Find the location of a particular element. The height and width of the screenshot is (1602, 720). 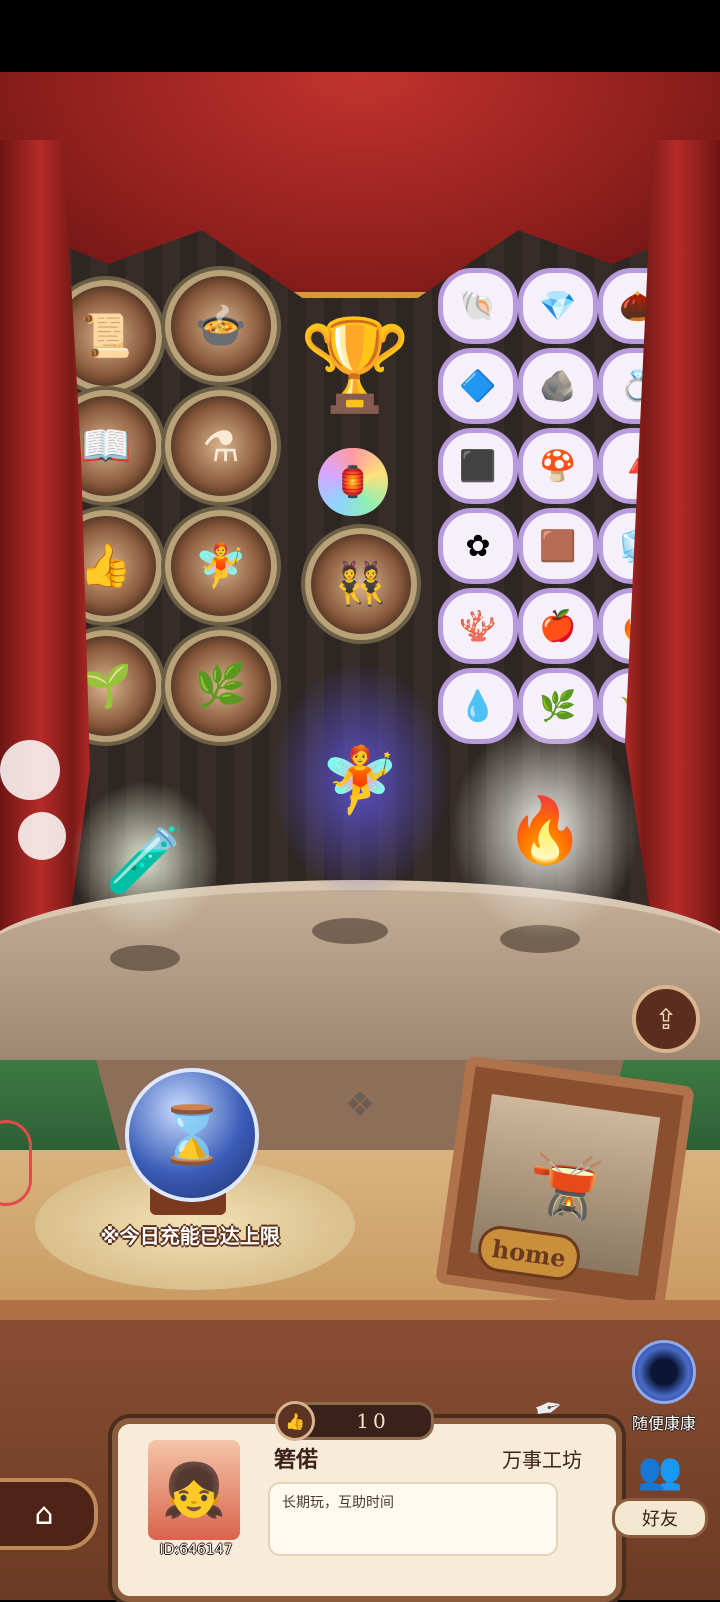

share-icon: ⇪ is located at coordinates (666, 1019).